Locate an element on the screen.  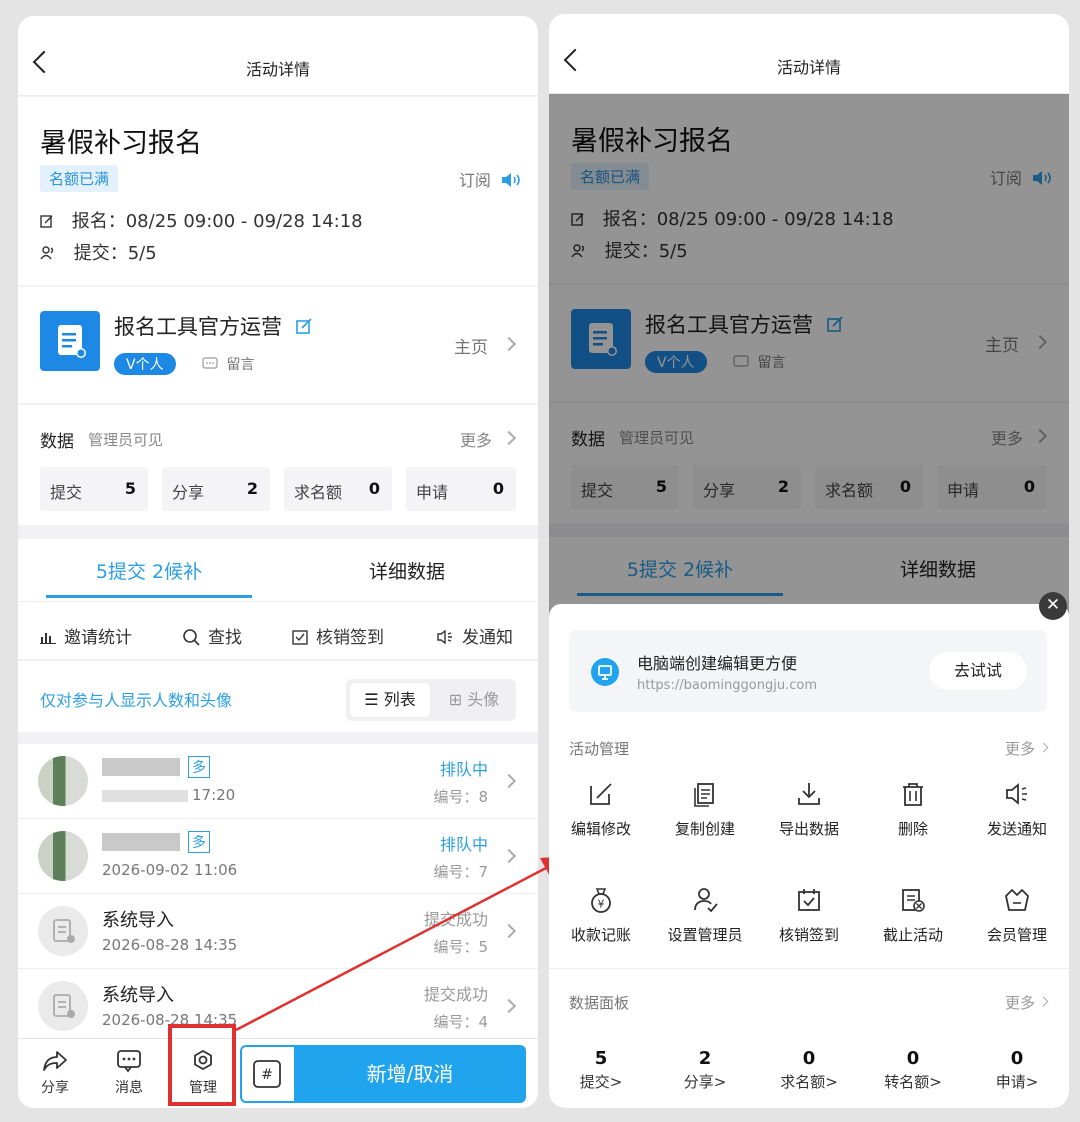
tab-submissions: 5提交 2候补 is located at coordinates (149, 570).